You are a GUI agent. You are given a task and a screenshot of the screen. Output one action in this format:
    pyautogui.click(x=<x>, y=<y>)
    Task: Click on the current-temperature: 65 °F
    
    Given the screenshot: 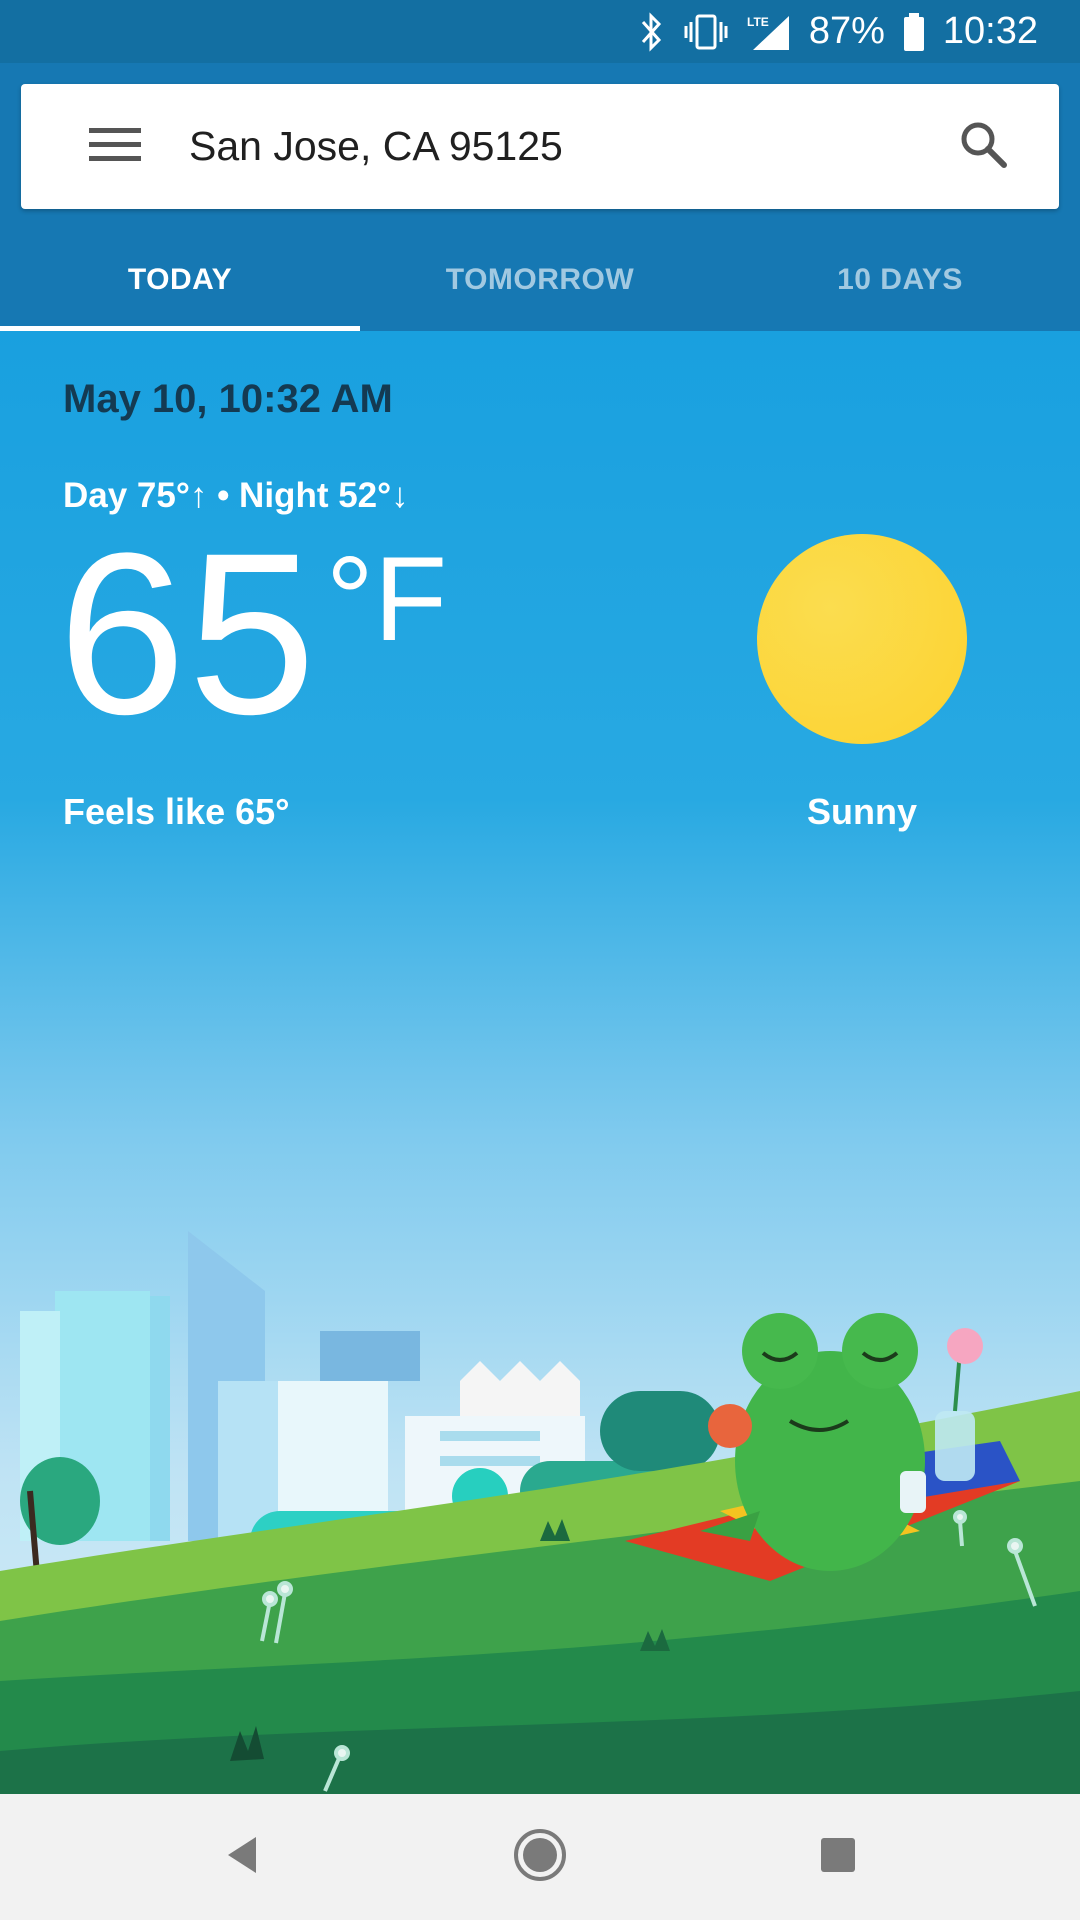 What is the action you would take?
    pyautogui.click(x=252, y=634)
    